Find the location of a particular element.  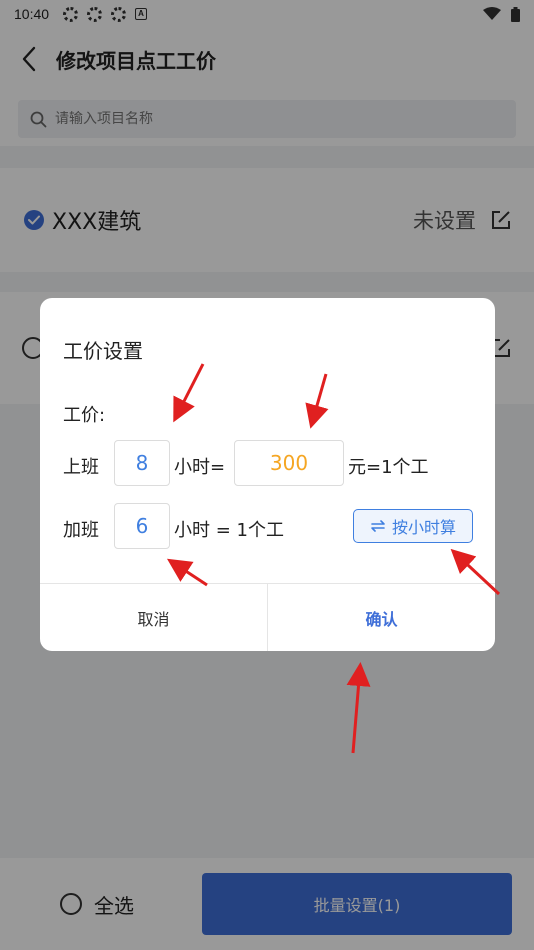

wage-label: 工价: is located at coordinates (84, 415).